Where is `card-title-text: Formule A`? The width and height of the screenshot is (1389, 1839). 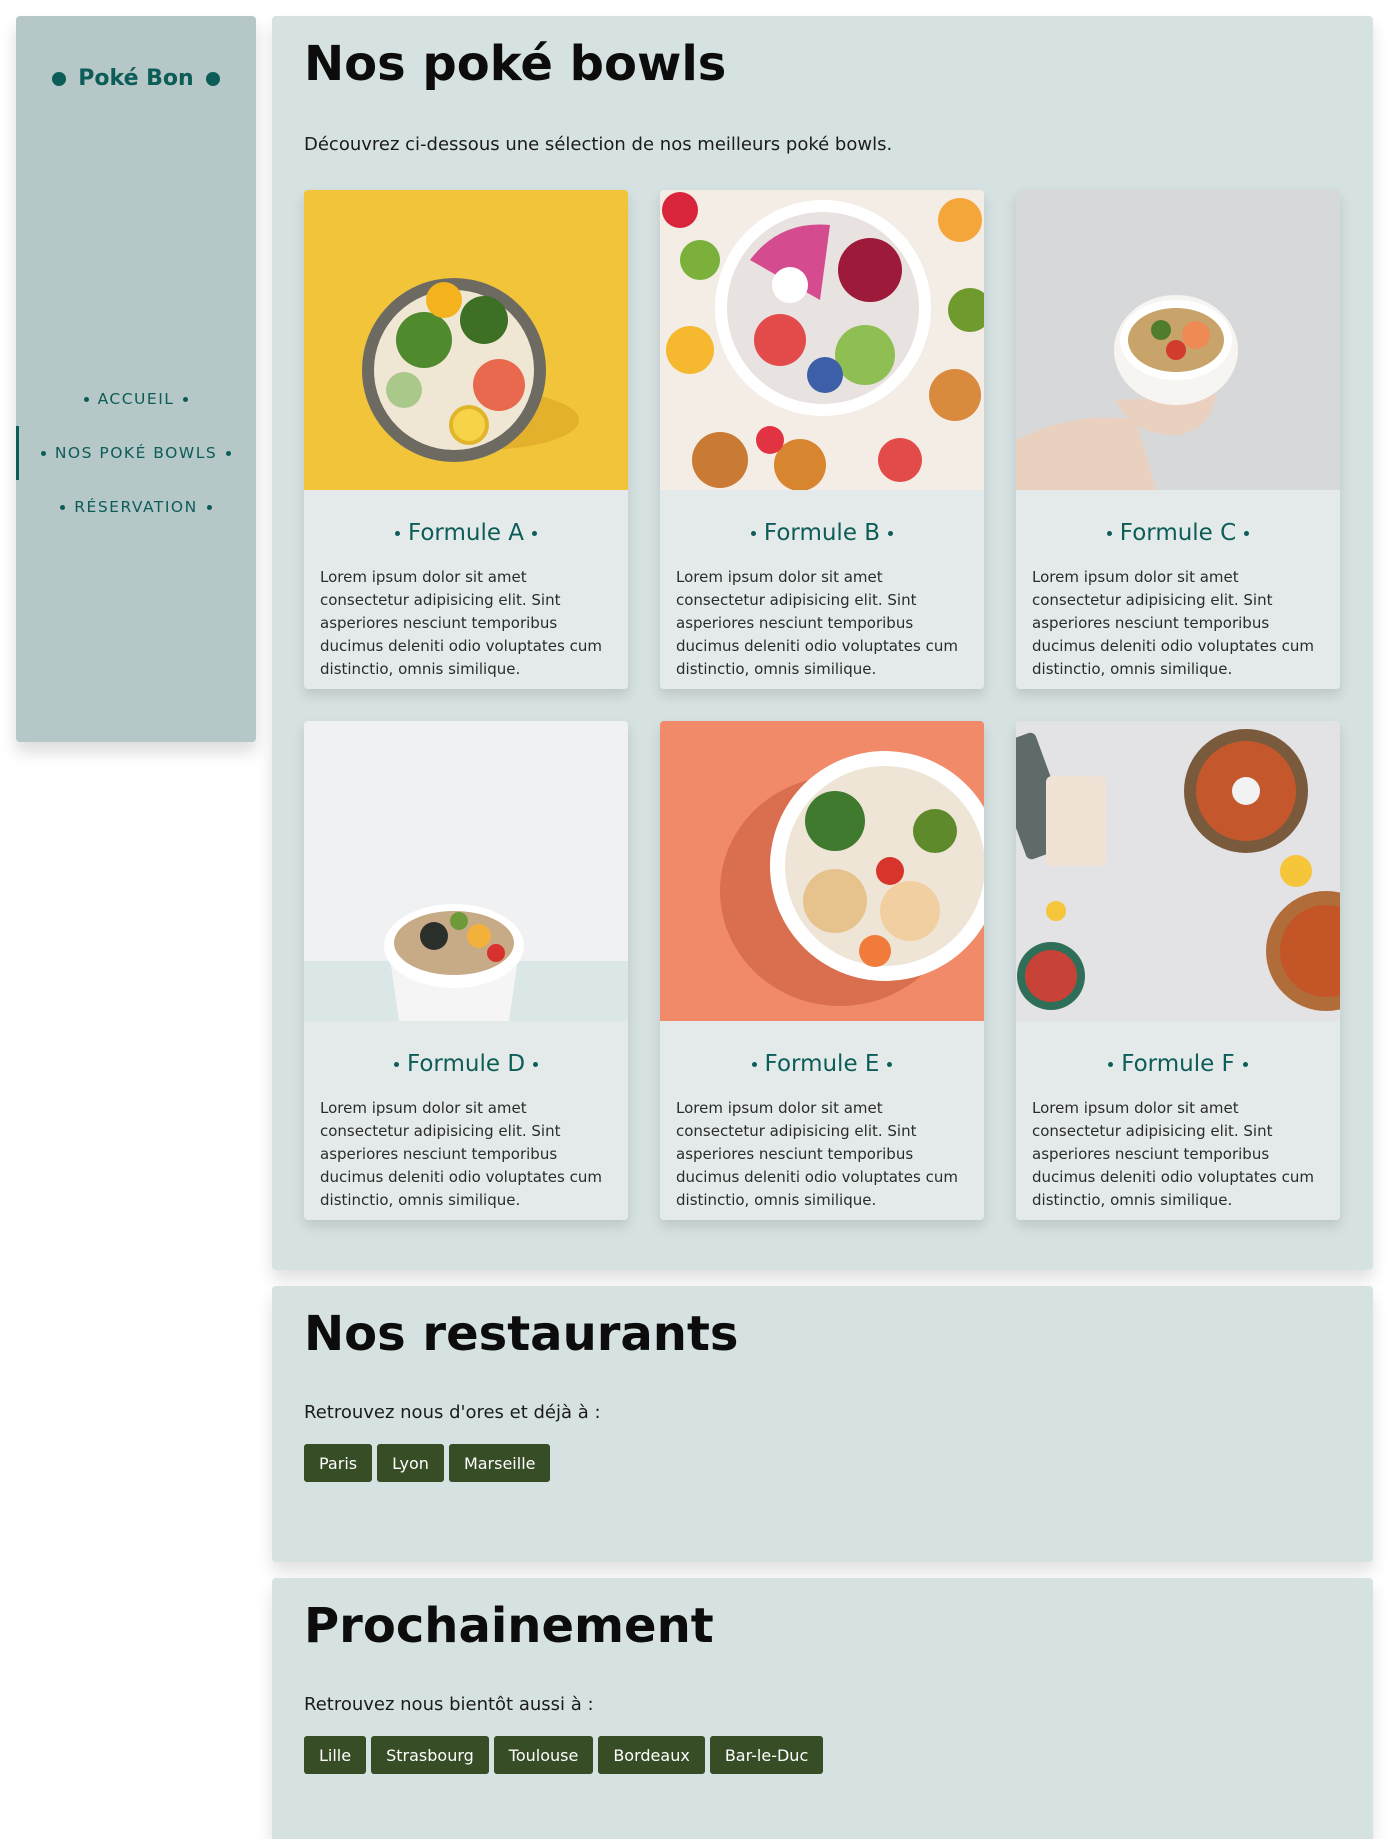
card-title-text: Formule A is located at coordinates (466, 533).